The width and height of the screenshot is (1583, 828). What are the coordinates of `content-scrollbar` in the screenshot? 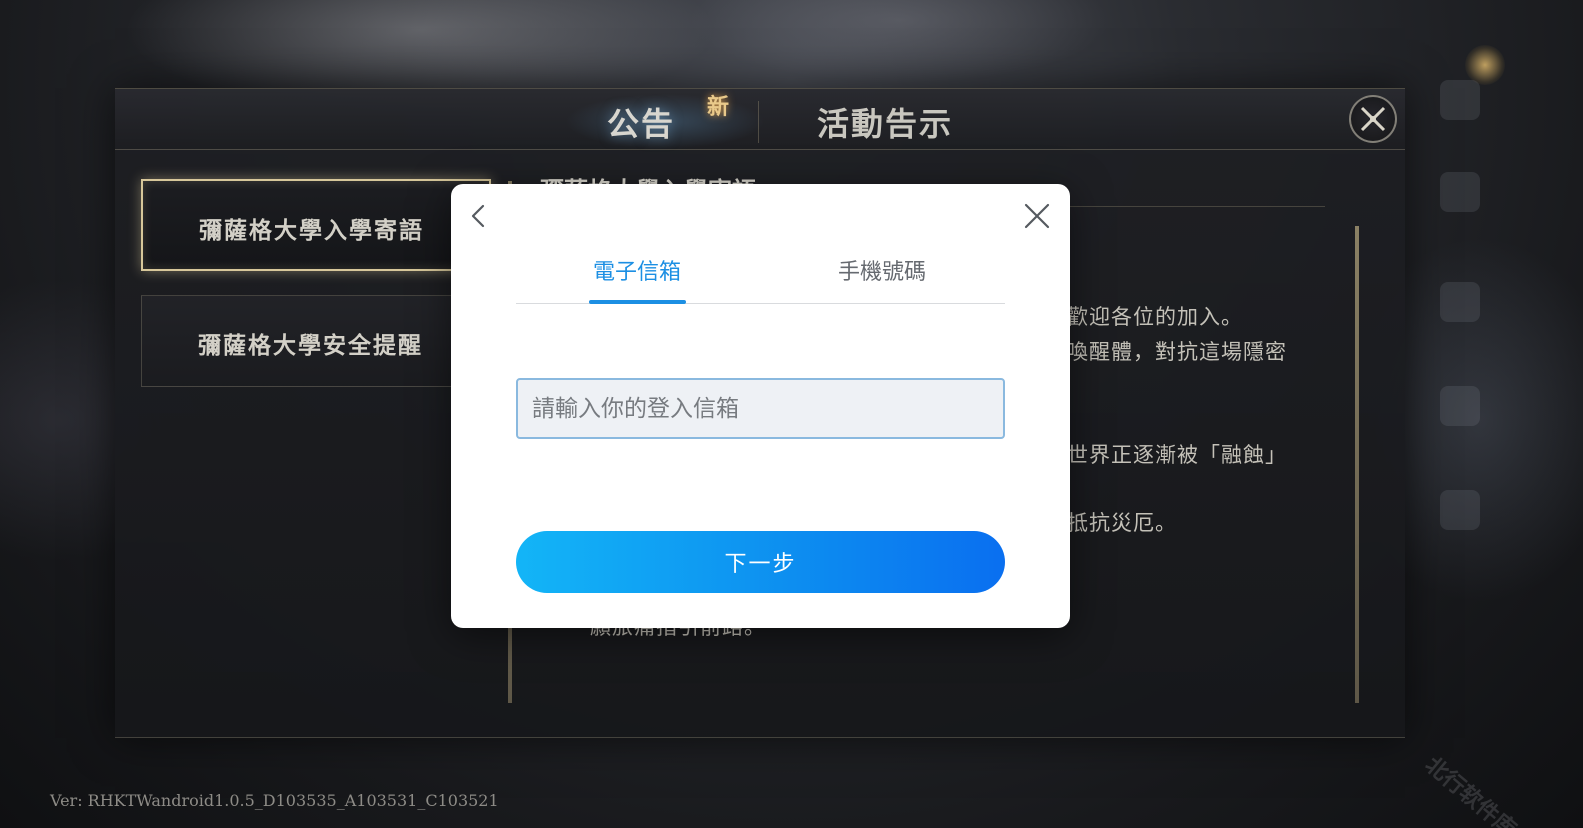 It's located at (1357, 464).